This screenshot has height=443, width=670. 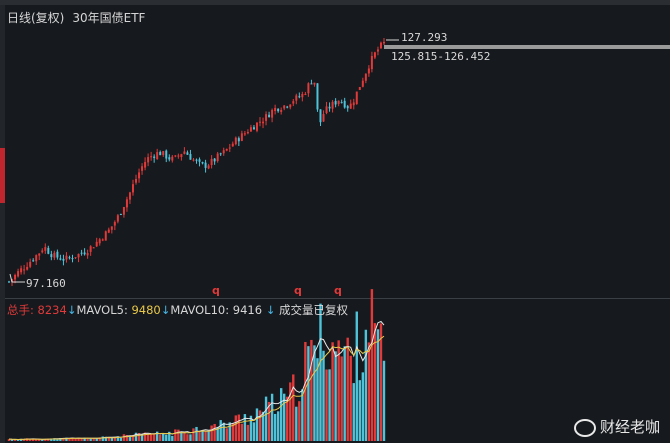 I want to click on current-range-bar, so click(x=527, y=47).